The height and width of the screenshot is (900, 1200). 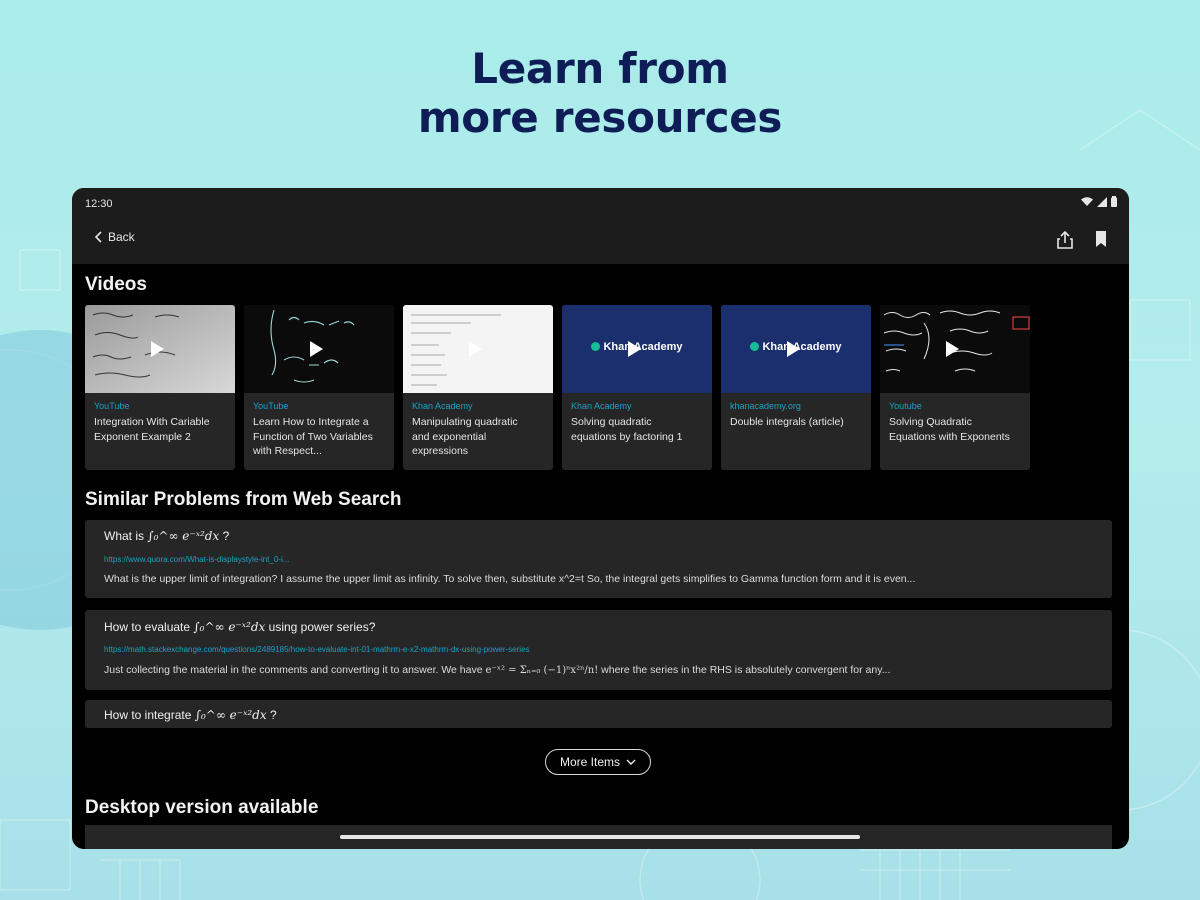 What do you see at coordinates (116, 284) in the screenshot?
I see `videos-heading: Videos` at bounding box center [116, 284].